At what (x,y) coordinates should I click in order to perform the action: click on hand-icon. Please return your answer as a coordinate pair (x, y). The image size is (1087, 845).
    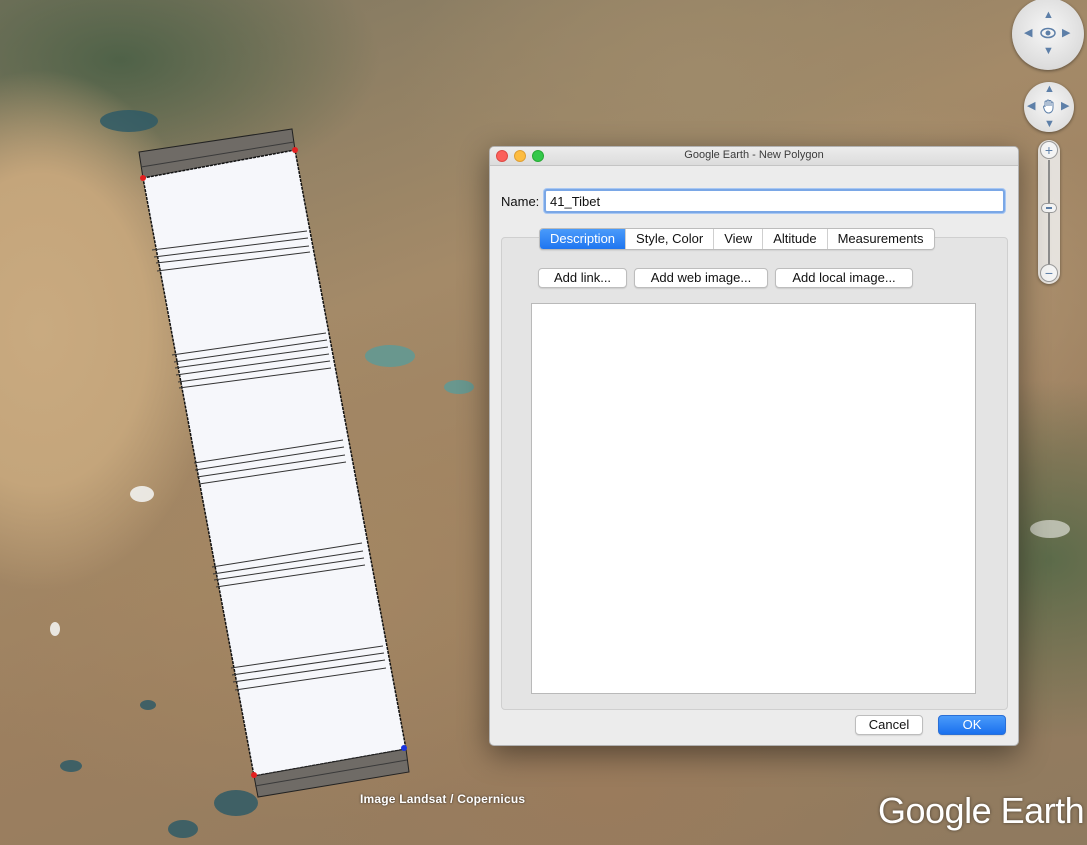
    Looking at the image, I should click on (1048, 106).